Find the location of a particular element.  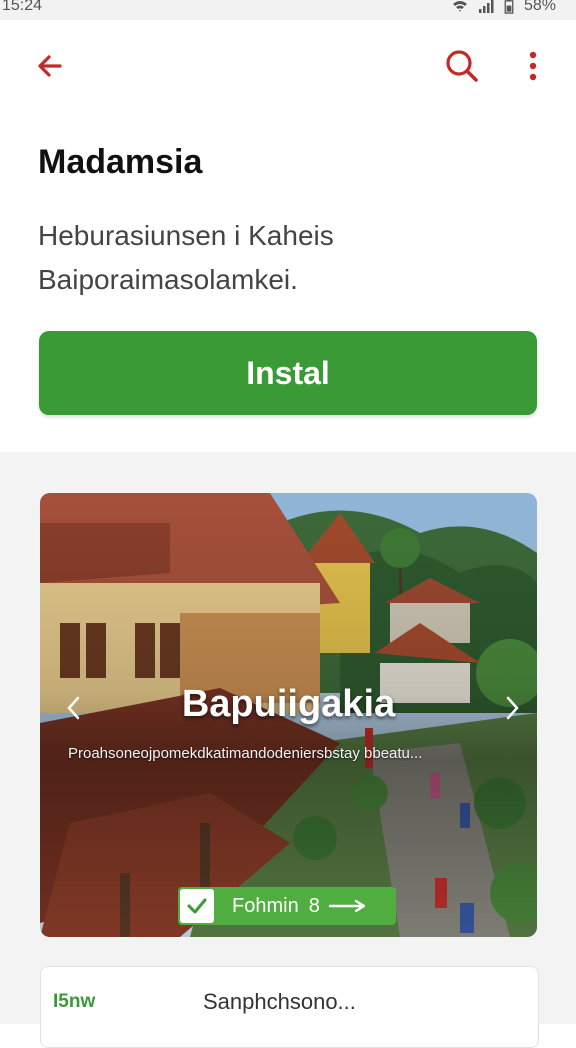

info-card-badge: I5nw is located at coordinates (74, 1002).